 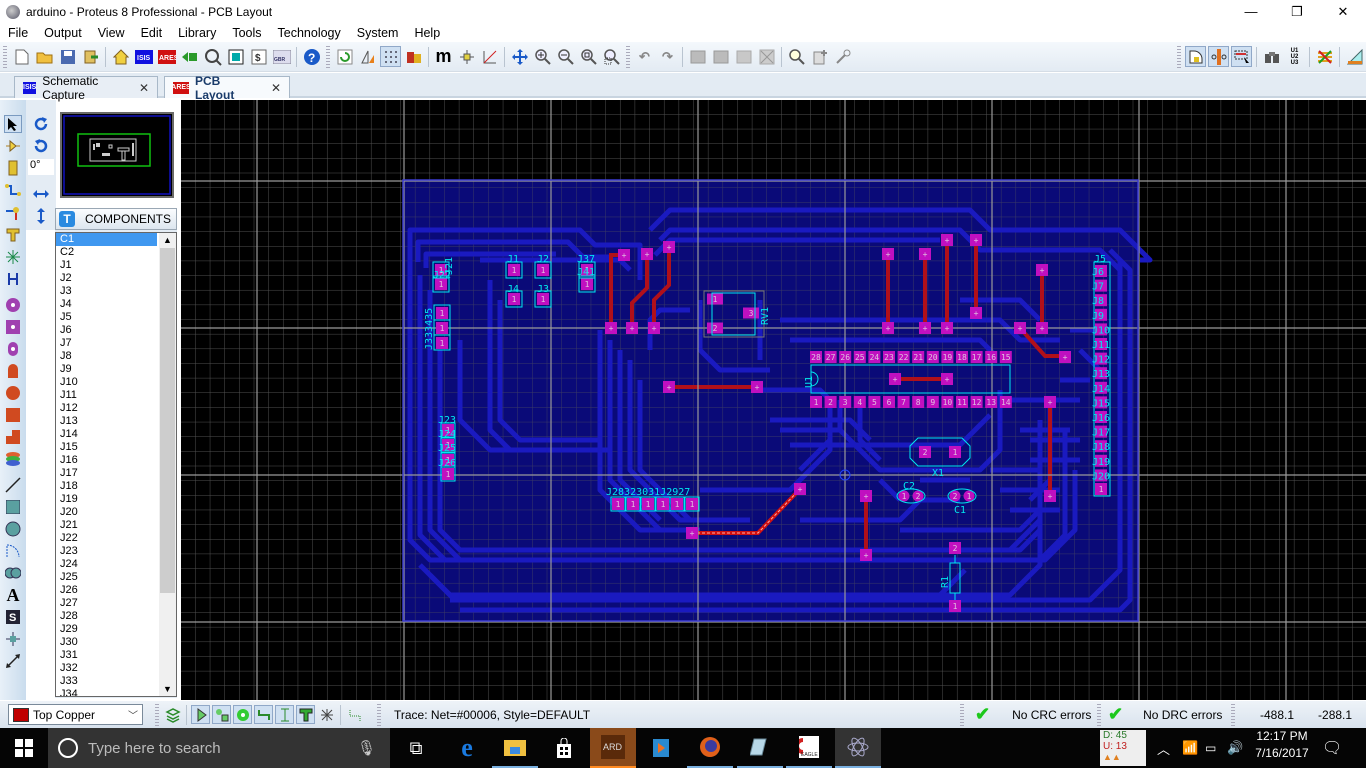 What do you see at coordinates (106, 629) in the screenshot?
I see `component-list-item: J29` at bounding box center [106, 629].